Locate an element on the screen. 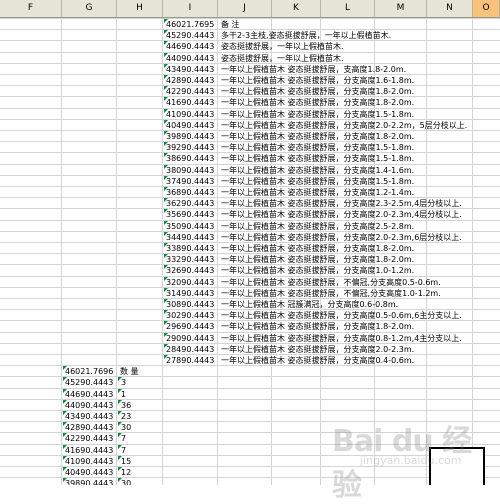  cell-number: 37490.4443 is located at coordinates (190, 181).